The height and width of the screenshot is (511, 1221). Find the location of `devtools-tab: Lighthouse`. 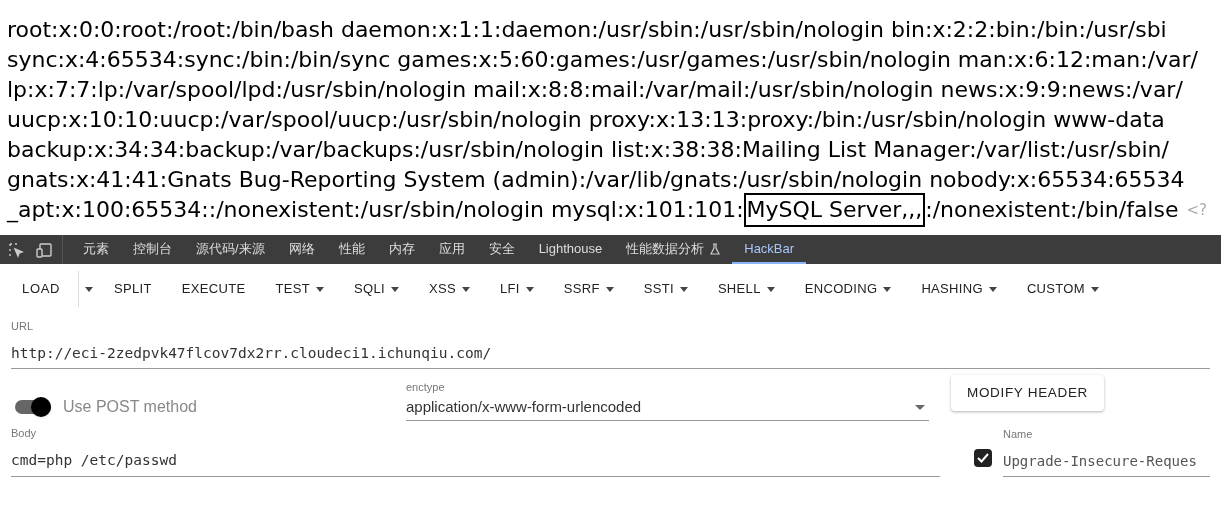

devtools-tab: Lighthouse is located at coordinates (570, 249).